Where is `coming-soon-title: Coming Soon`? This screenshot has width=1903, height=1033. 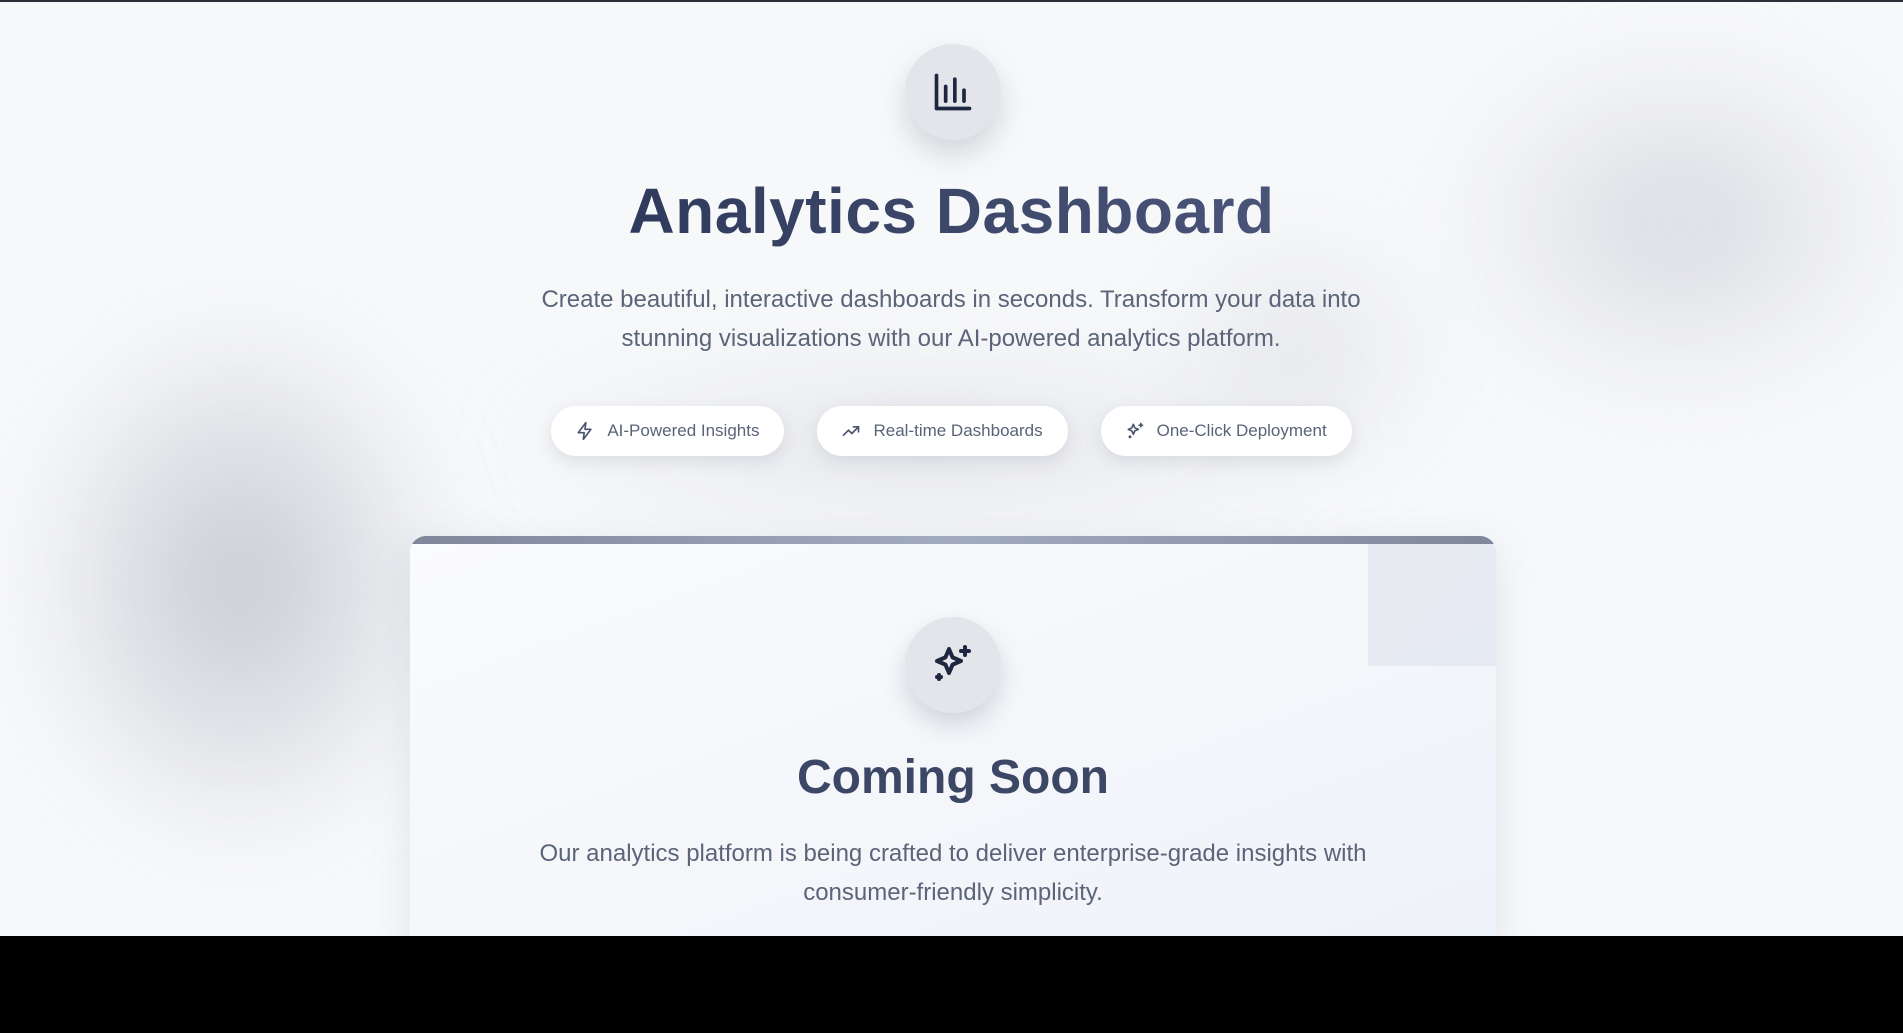 coming-soon-title: Coming Soon is located at coordinates (953, 777).